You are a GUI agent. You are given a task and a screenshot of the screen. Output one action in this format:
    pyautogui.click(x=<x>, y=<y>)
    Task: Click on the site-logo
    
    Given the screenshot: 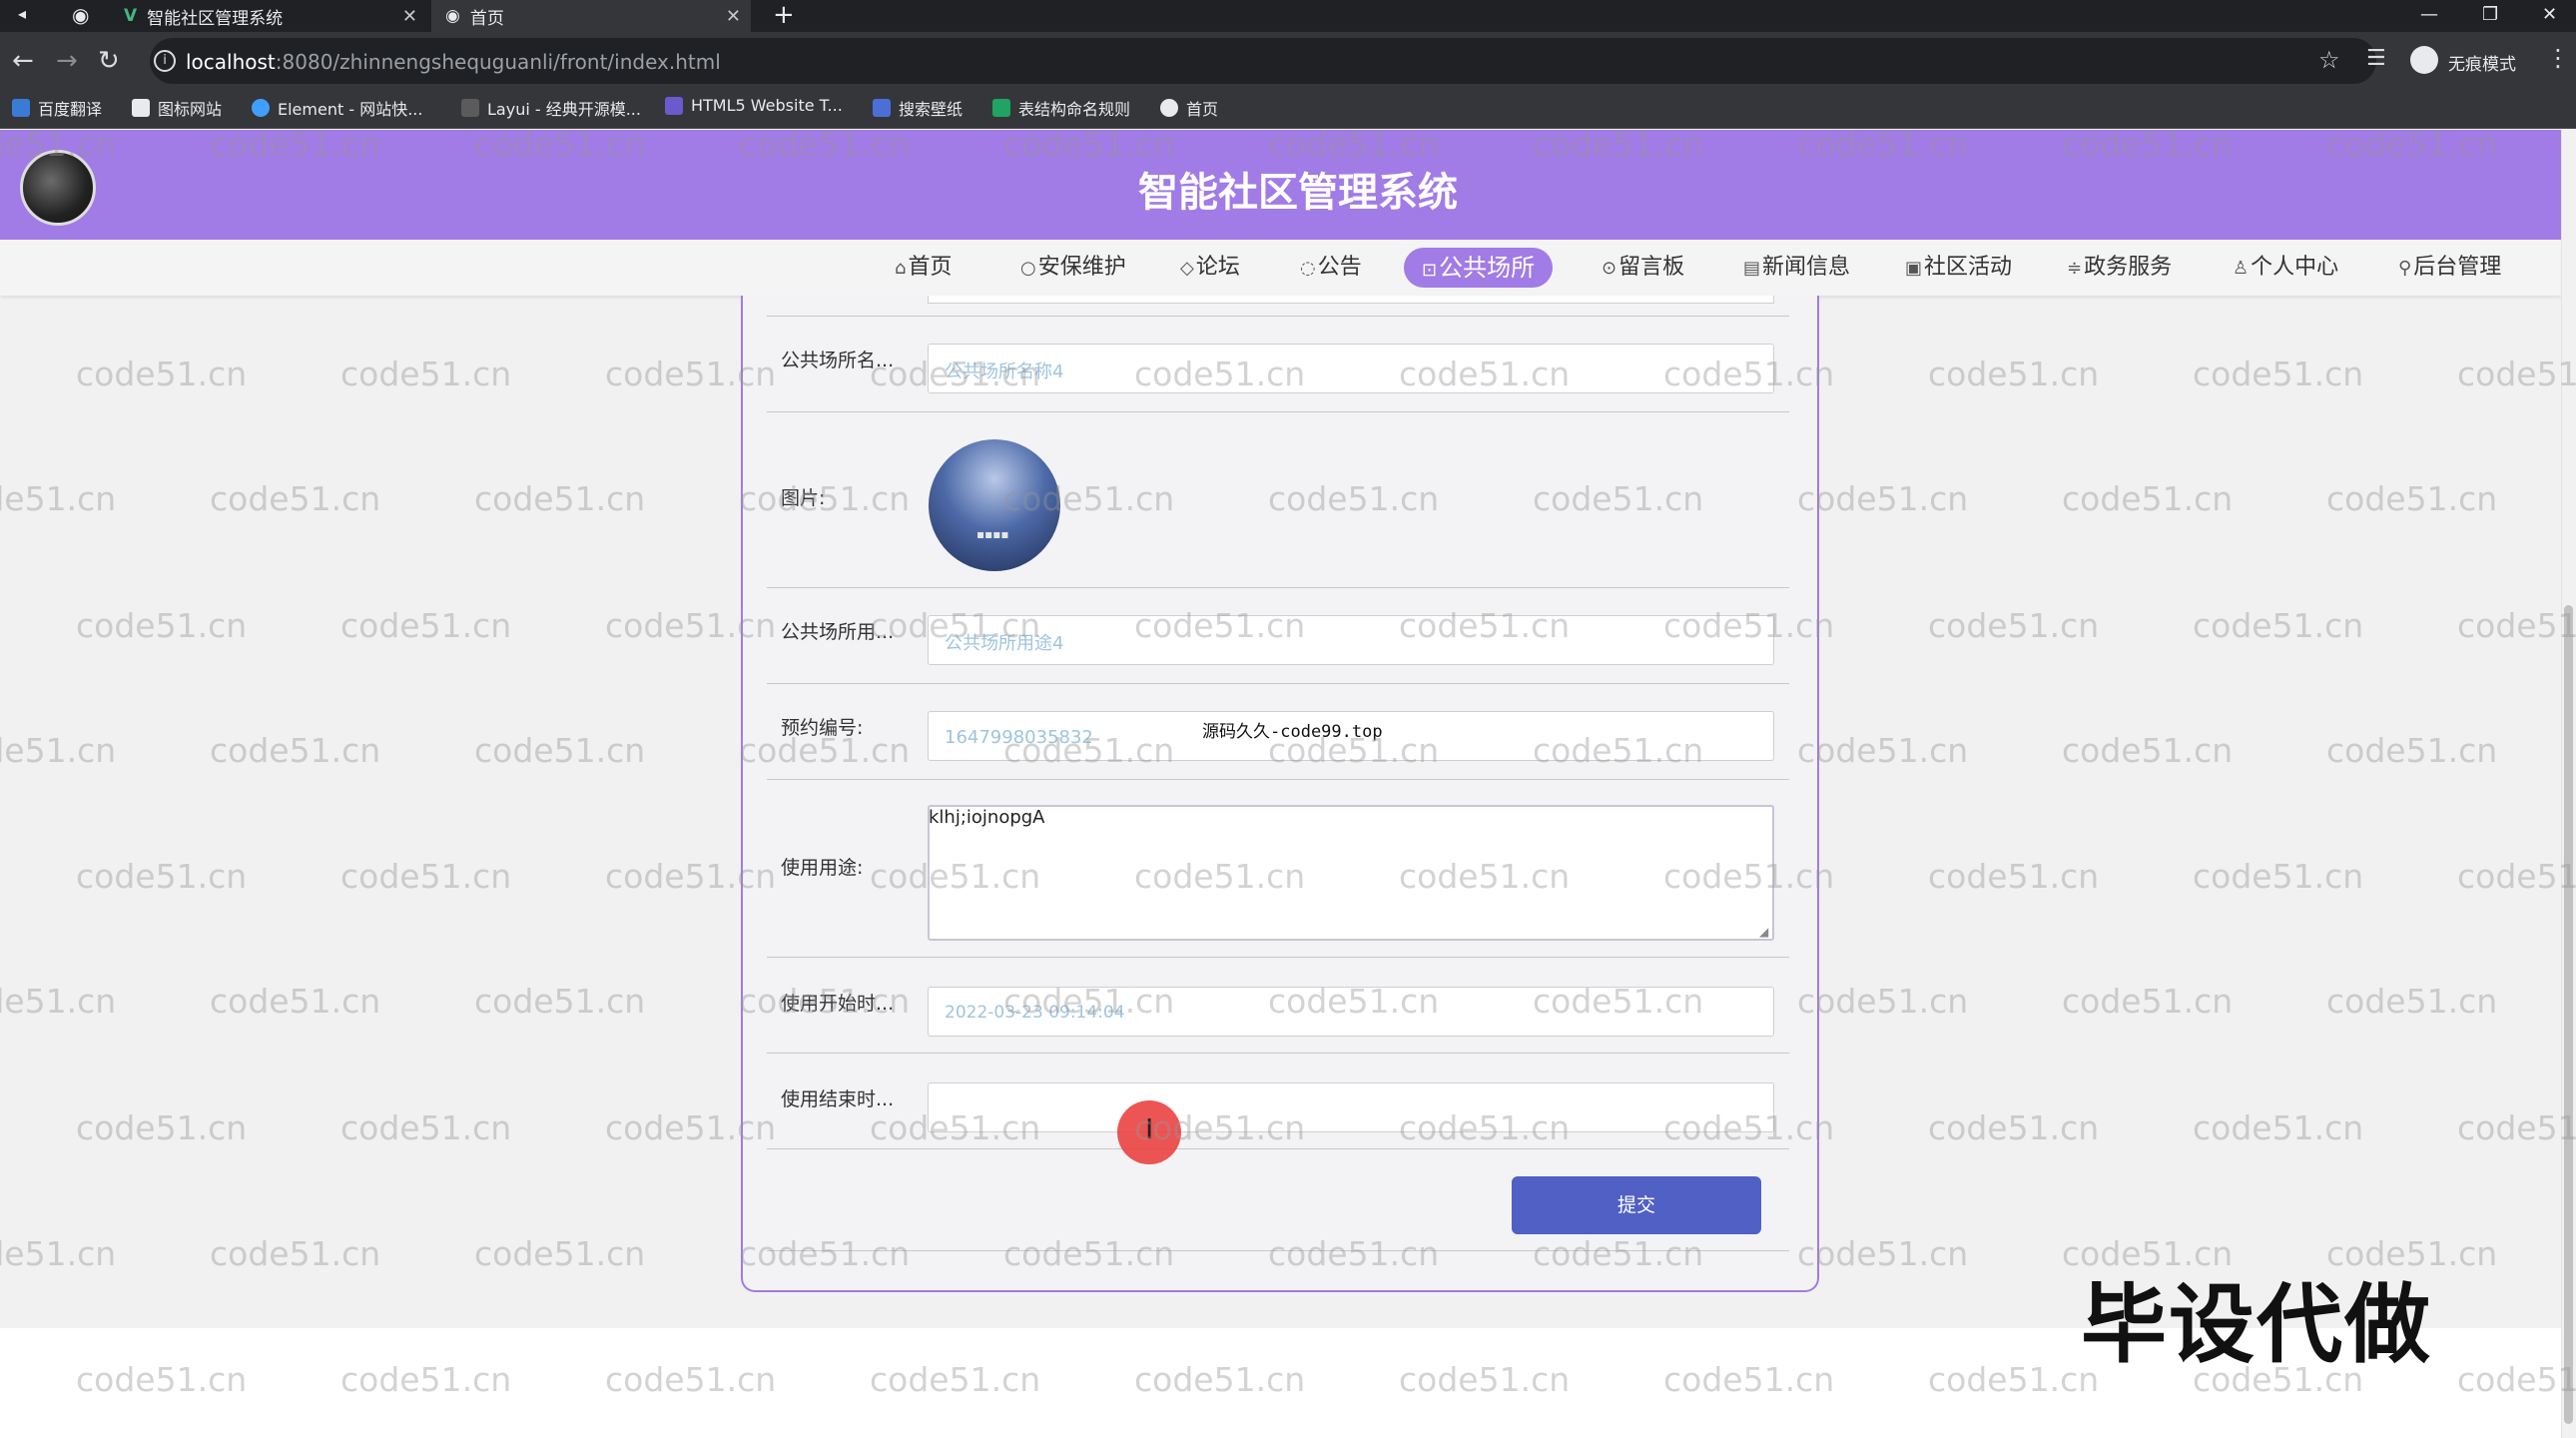 What is the action you would take?
    pyautogui.click(x=58, y=188)
    